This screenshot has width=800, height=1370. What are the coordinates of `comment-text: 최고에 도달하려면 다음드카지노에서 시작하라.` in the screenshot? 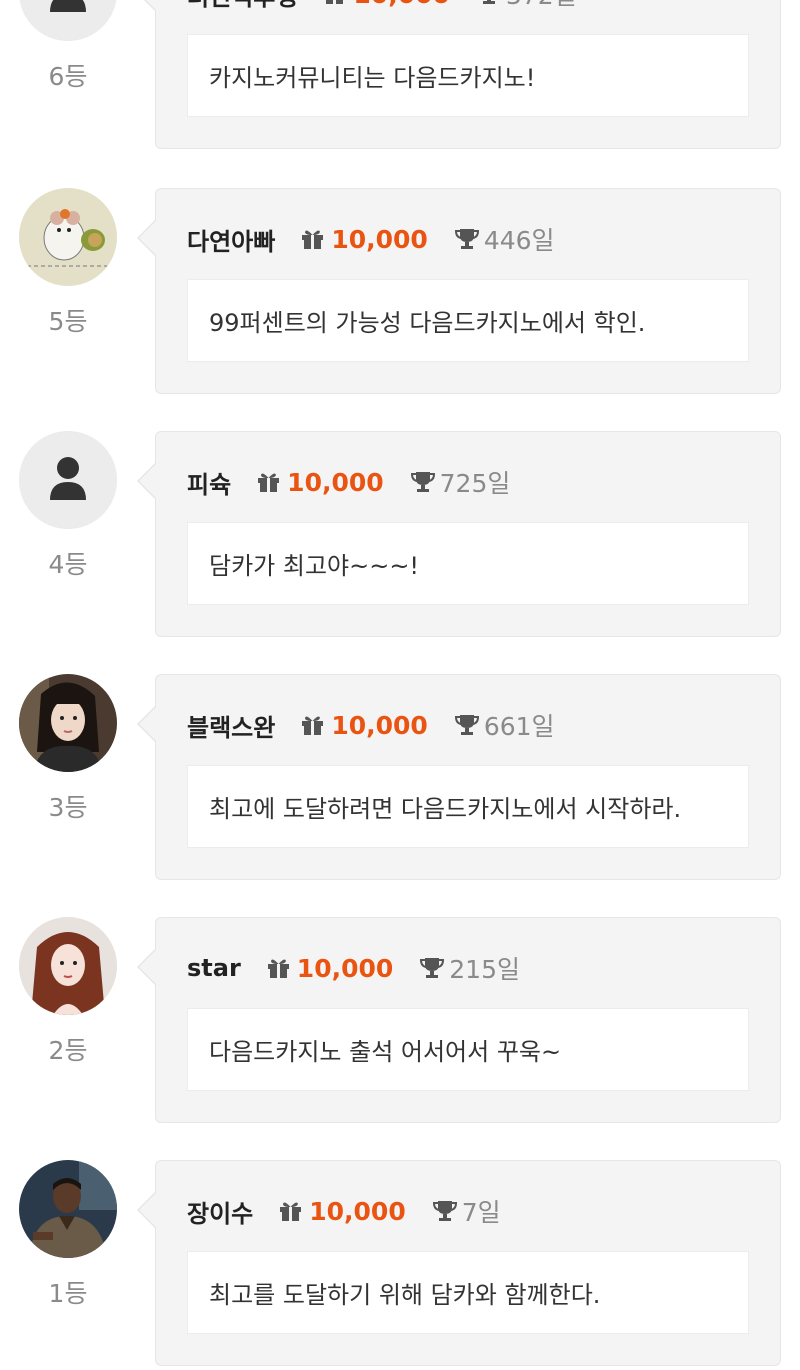 It's located at (468, 806).